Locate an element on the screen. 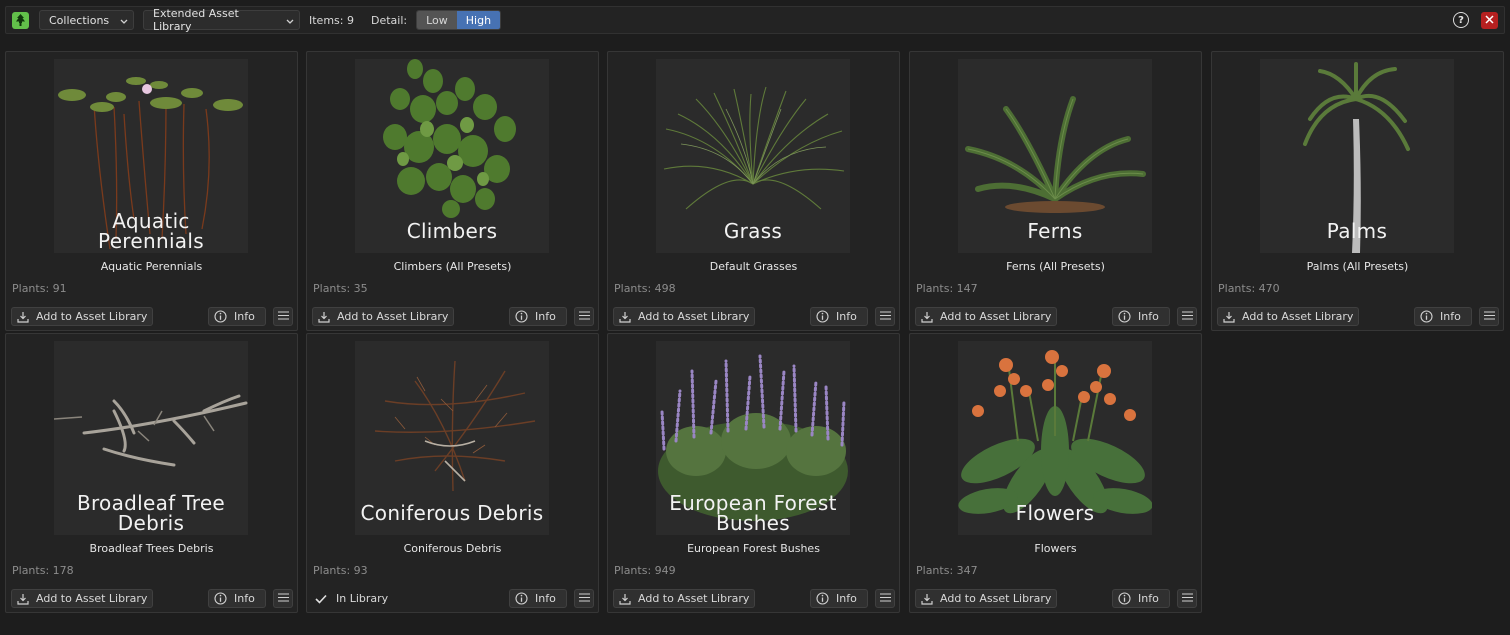 Image resolution: width=1510 pixels, height=635 pixels. thumbnail-coniferous-debris: Coniferous Debris is located at coordinates (452, 438).